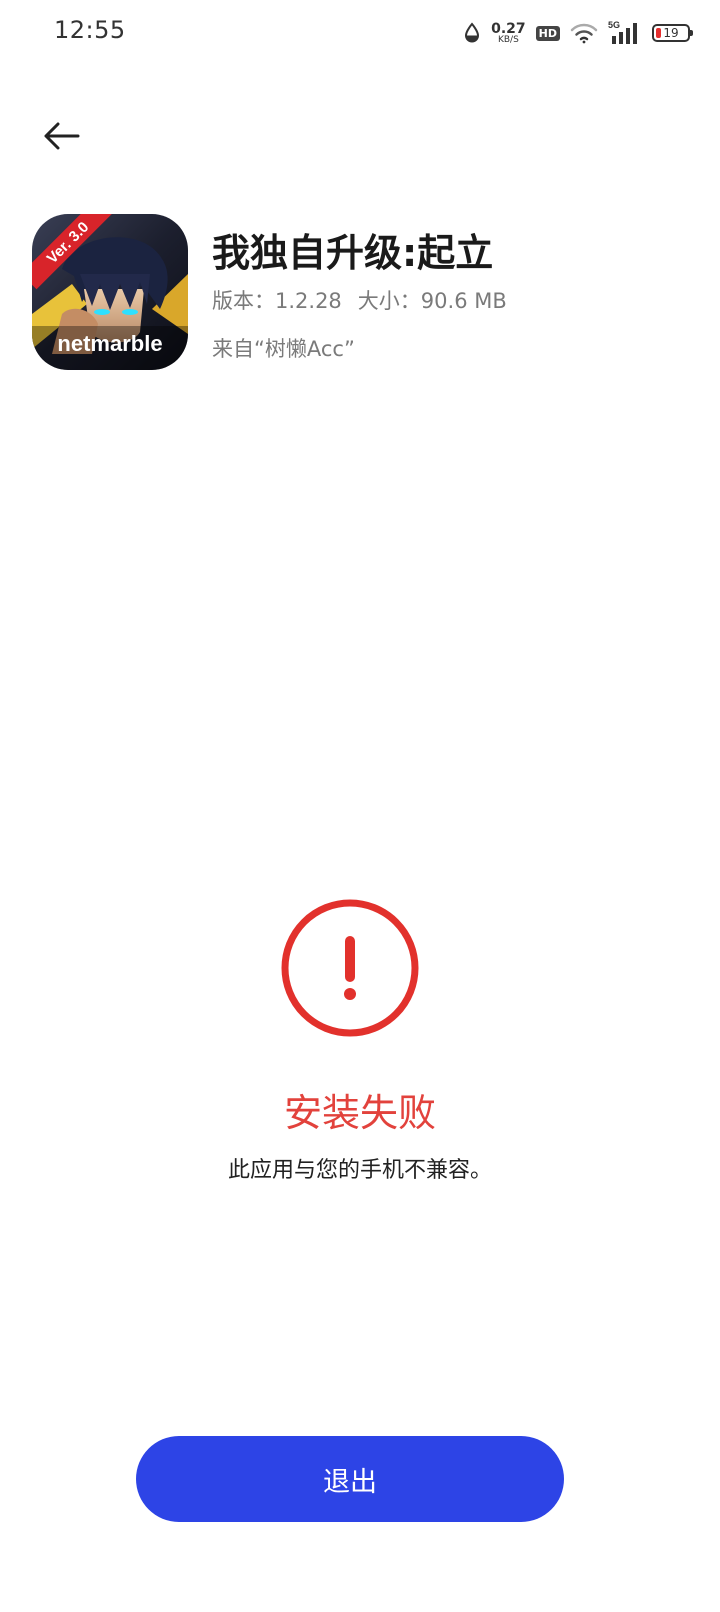 This screenshot has height=1612, width=720. I want to click on signal-icon: 5G, so click(625, 33).